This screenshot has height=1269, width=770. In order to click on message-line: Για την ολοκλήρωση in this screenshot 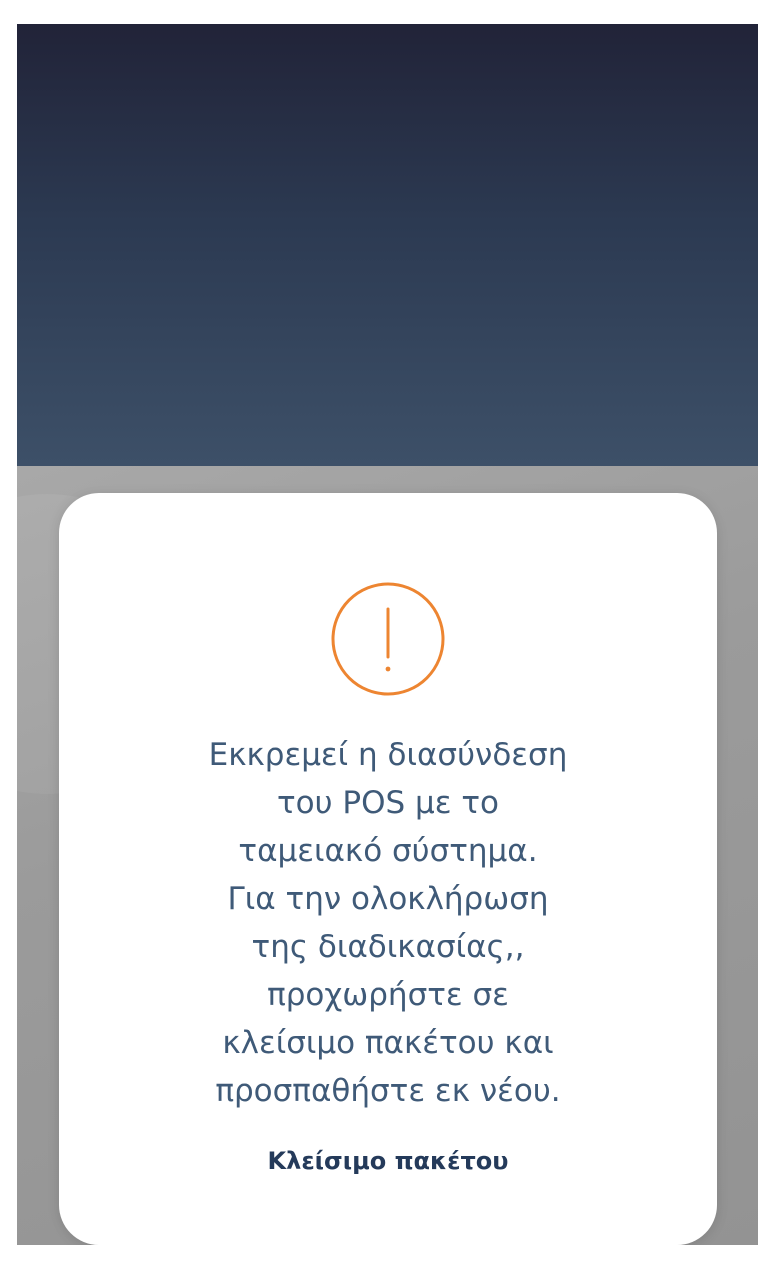, I will do `click(388, 899)`.